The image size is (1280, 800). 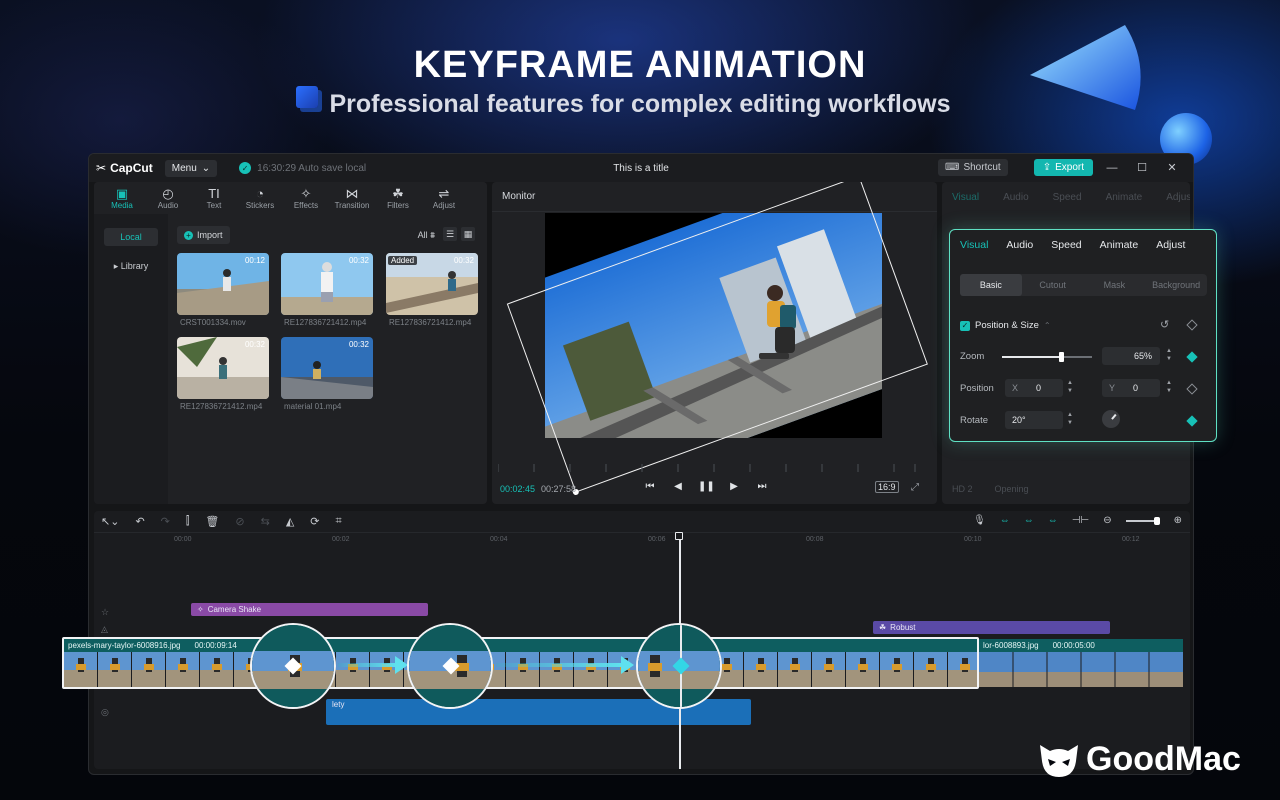 I want to click on zoom-stepper: ▲ ▼, so click(x=1169, y=356).